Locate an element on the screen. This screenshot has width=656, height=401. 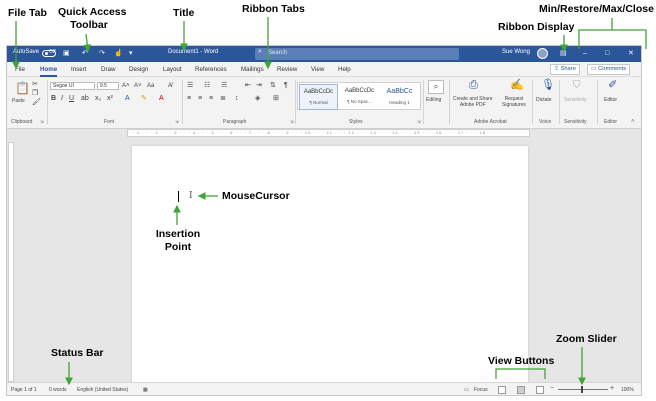
collapse-ribbon-icon: ˄ is located at coordinates (633, 122).